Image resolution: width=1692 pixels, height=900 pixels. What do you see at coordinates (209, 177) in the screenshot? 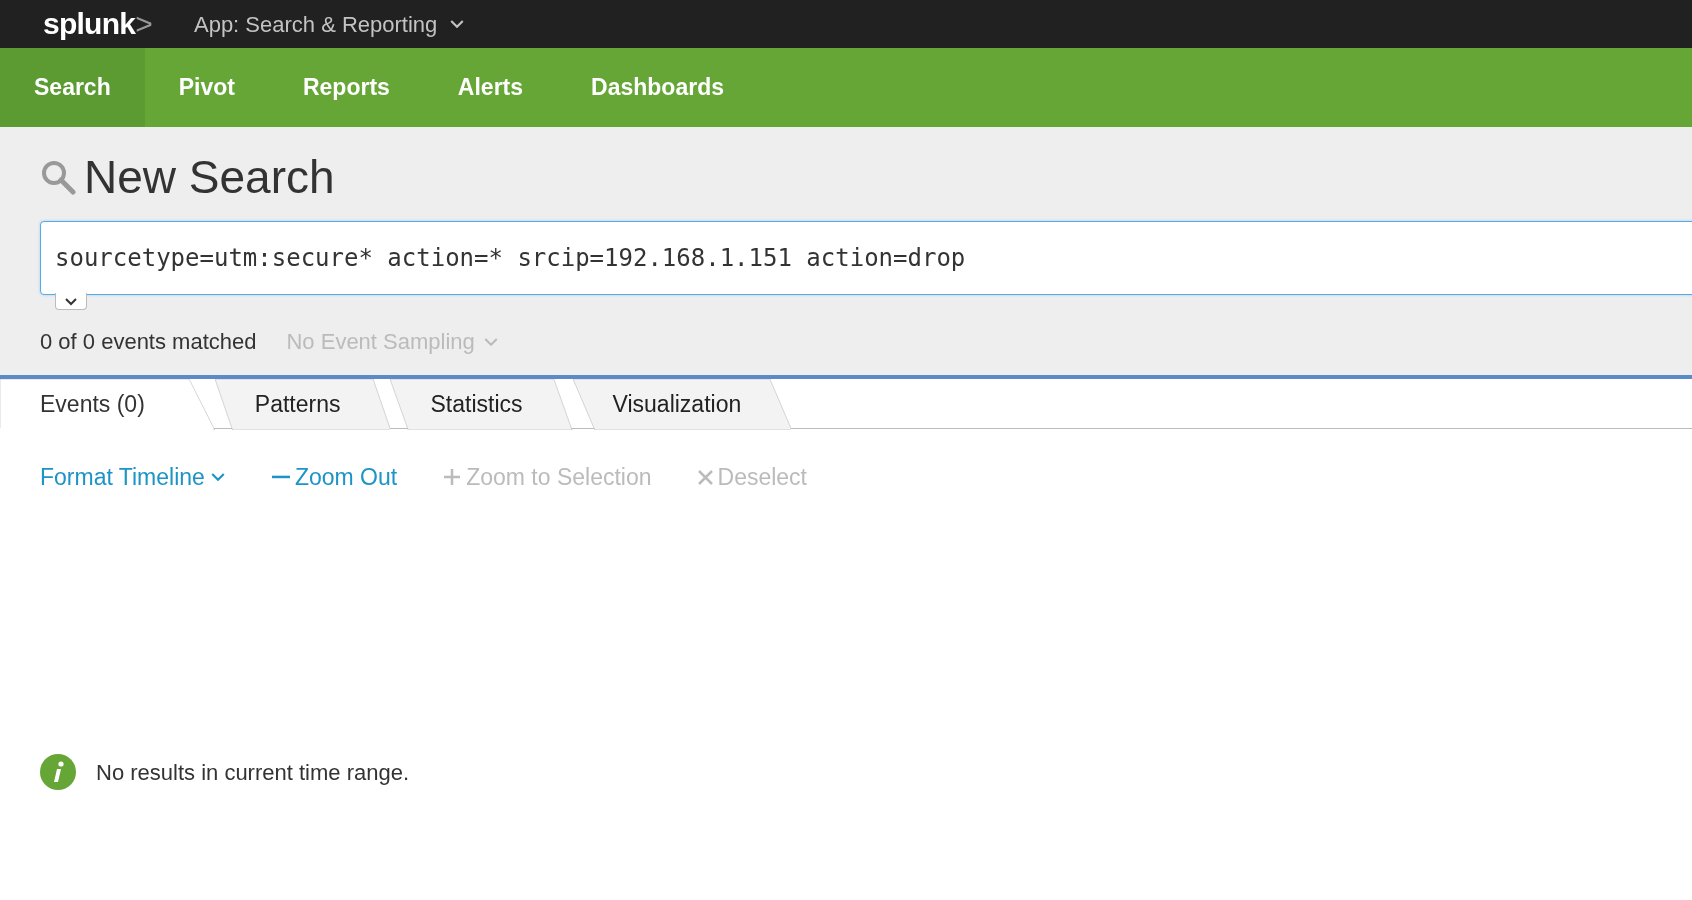
I see `page-title: New Search` at bounding box center [209, 177].